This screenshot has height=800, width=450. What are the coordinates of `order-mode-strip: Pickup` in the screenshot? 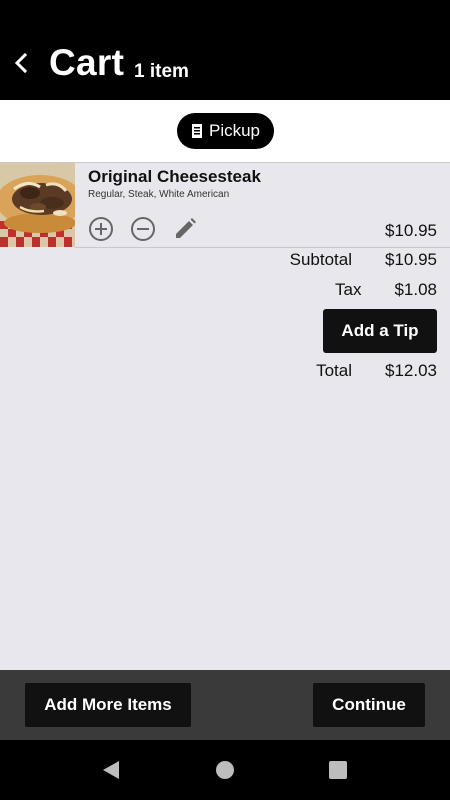 It's located at (225, 131).